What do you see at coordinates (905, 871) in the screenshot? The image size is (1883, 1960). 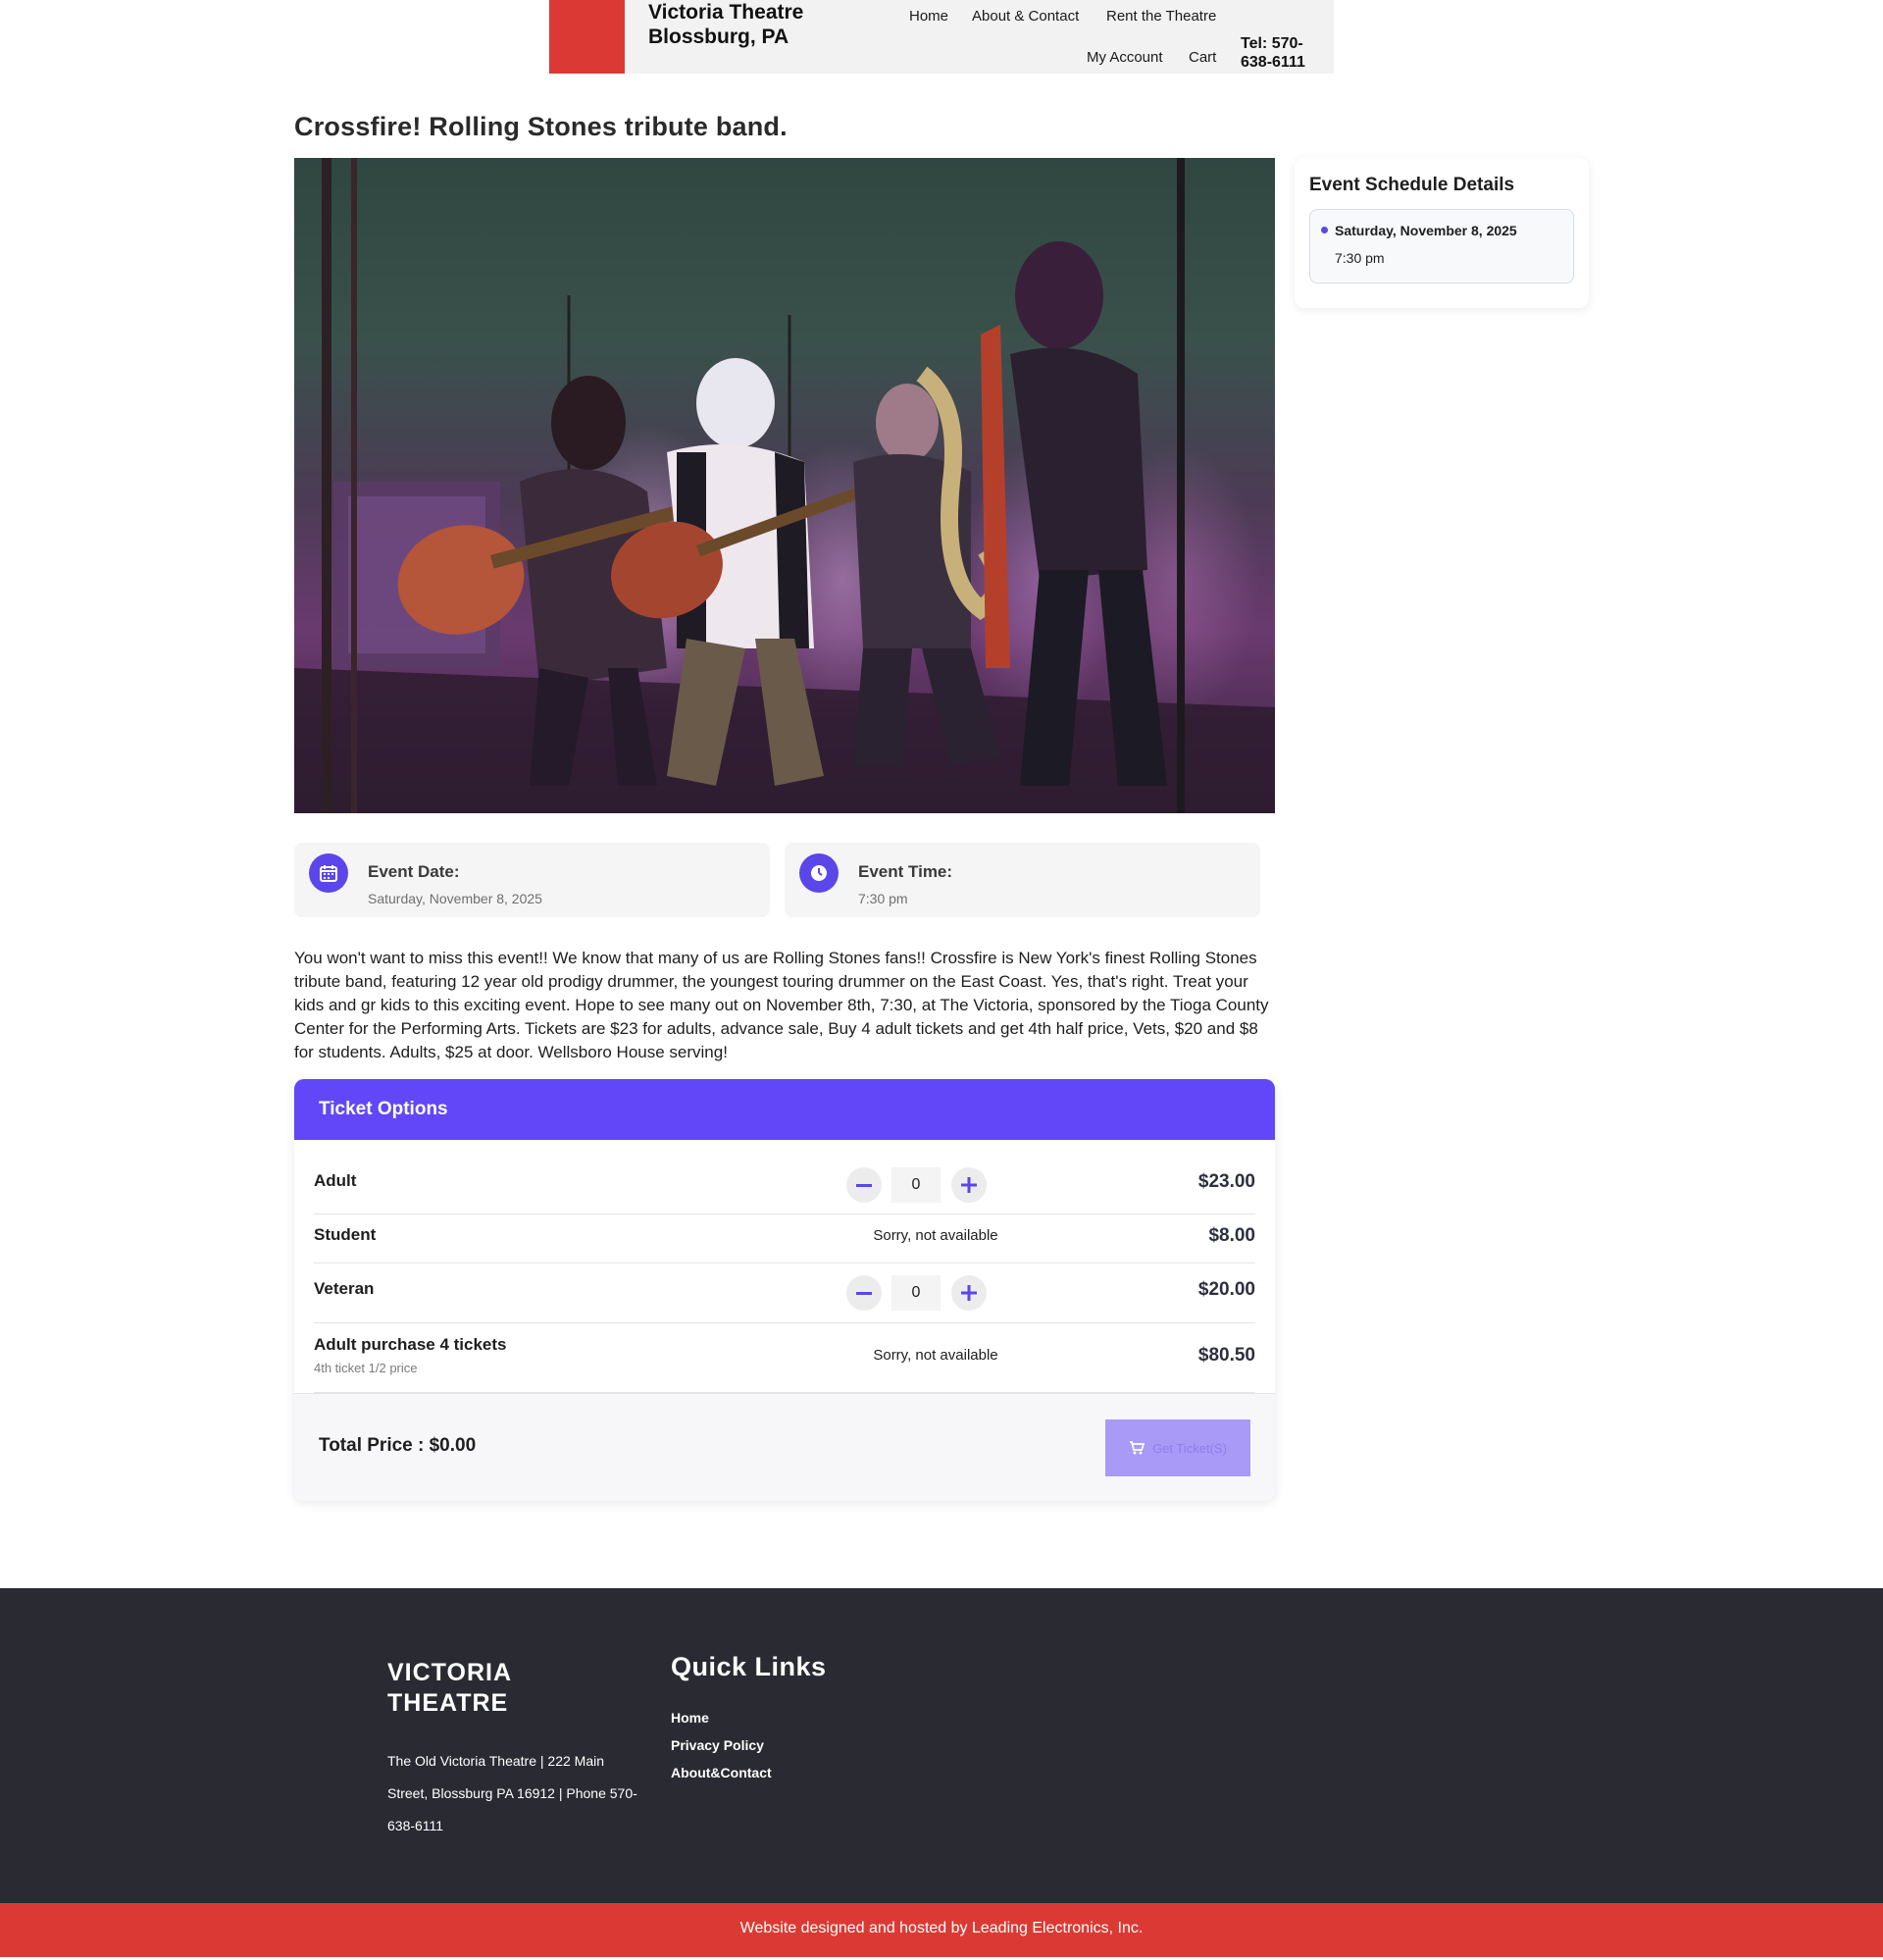 I see `event-time-label: Event Time:` at bounding box center [905, 871].